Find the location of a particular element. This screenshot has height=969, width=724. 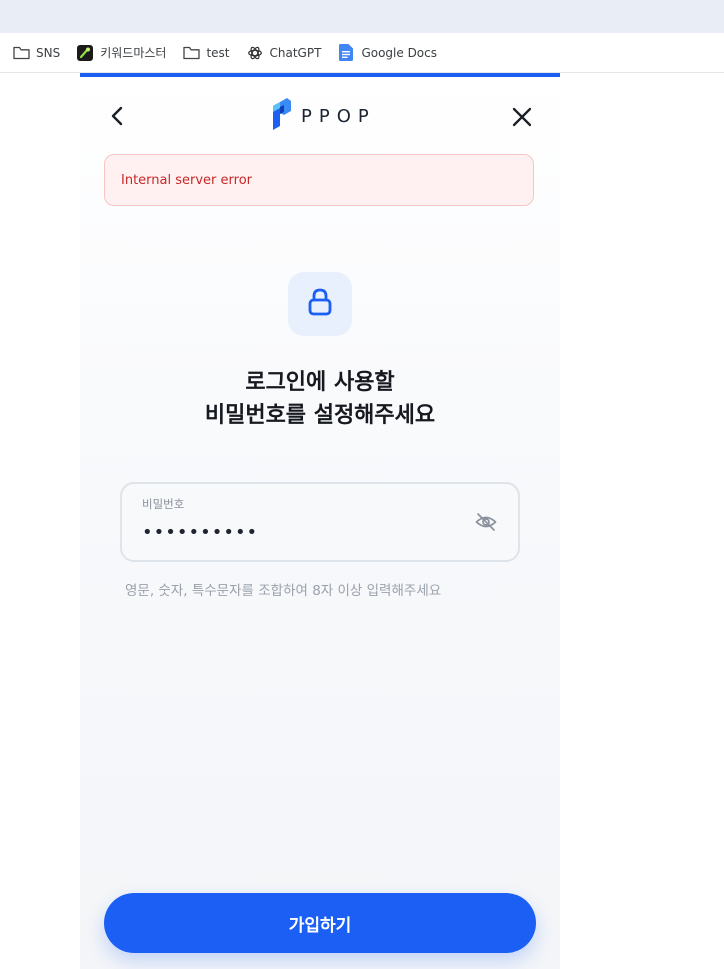

error-message: Internal server error is located at coordinates (186, 180).